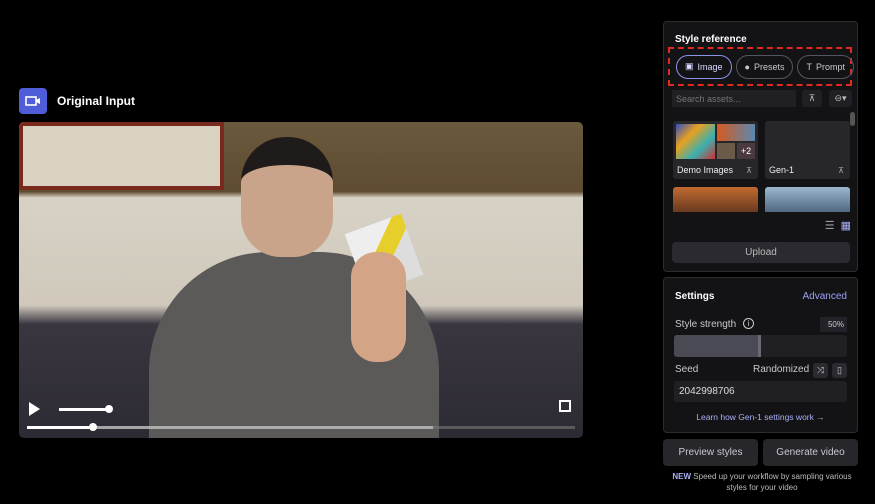  I want to click on play-icon, so click(34, 409).